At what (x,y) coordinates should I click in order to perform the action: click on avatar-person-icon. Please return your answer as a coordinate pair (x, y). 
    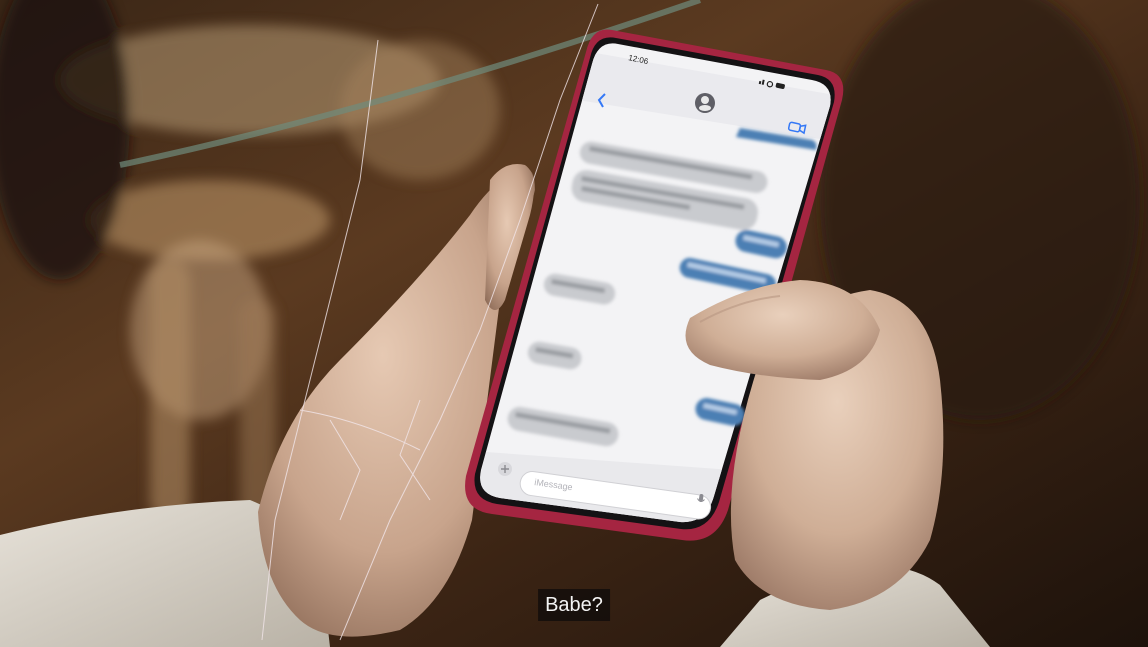
    Looking at the image, I should click on (705, 100).